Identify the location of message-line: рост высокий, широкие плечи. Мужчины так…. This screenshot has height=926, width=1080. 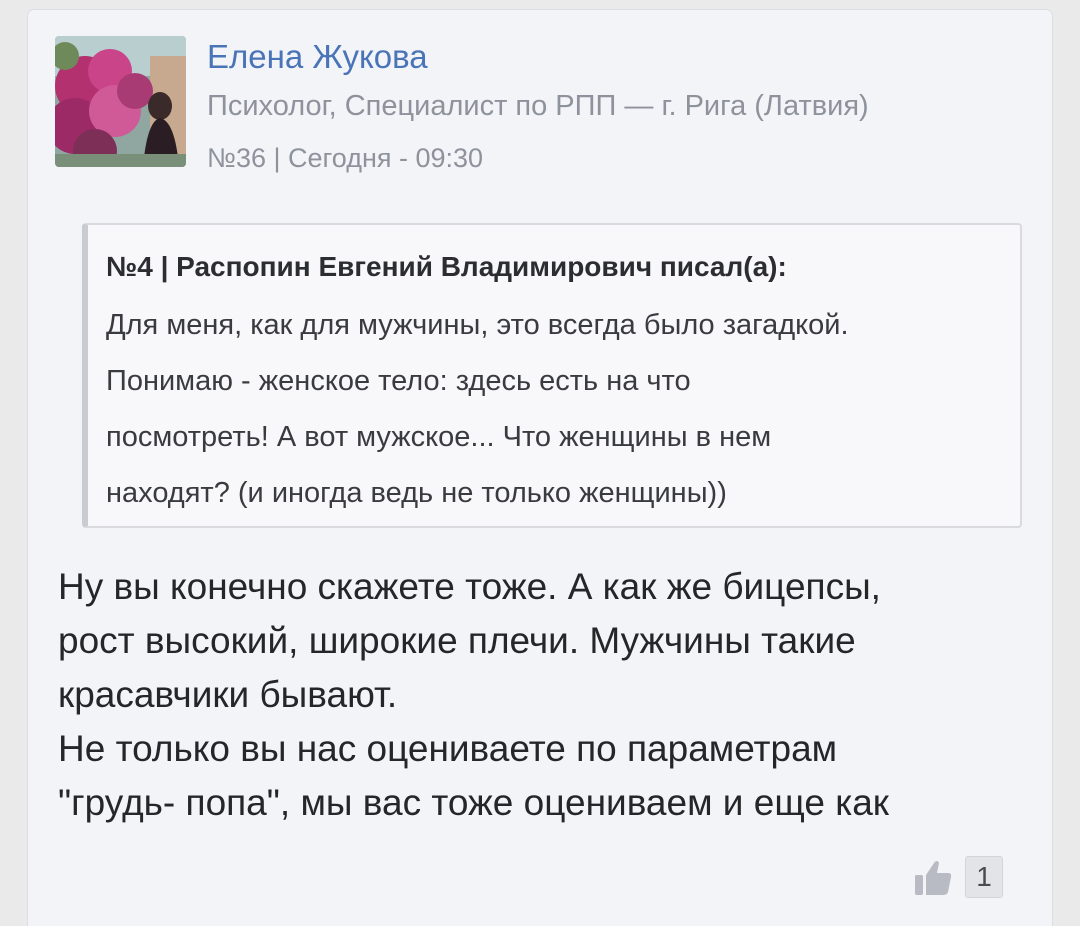
(457, 640).